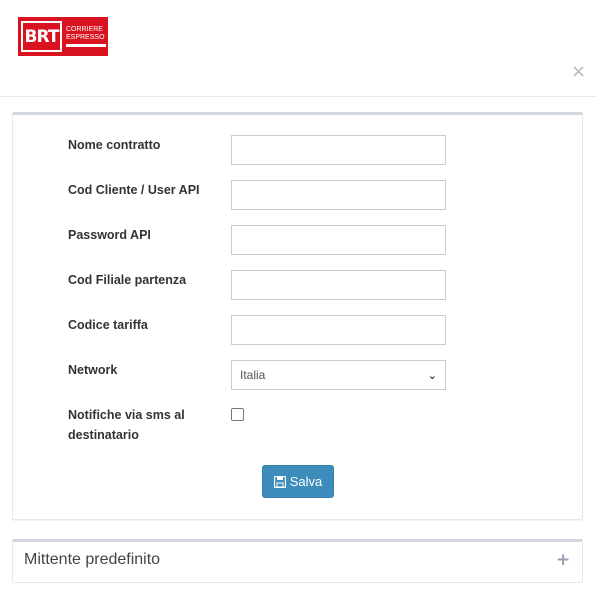 This screenshot has height=616, width=596. What do you see at coordinates (279, 481) in the screenshot?
I see `floppy-disk-icon` at bounding box center [279, 481].